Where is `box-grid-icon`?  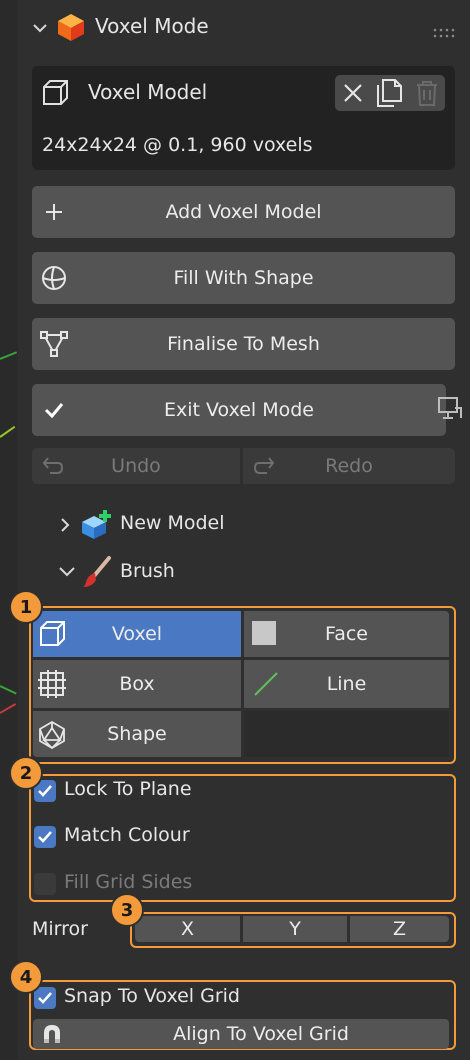 box-grid-icon is located at coordinates (52, 684).